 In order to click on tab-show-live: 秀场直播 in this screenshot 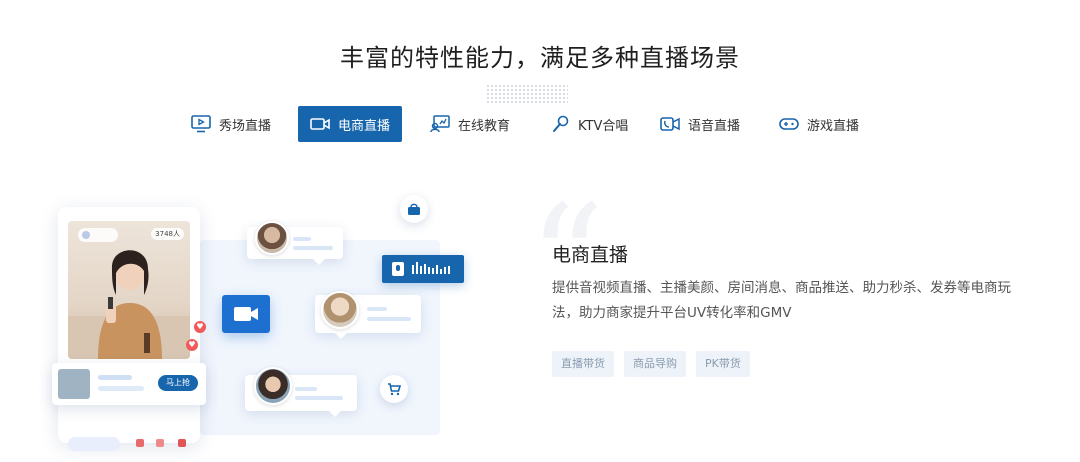, I will do `click(231, 124)`.